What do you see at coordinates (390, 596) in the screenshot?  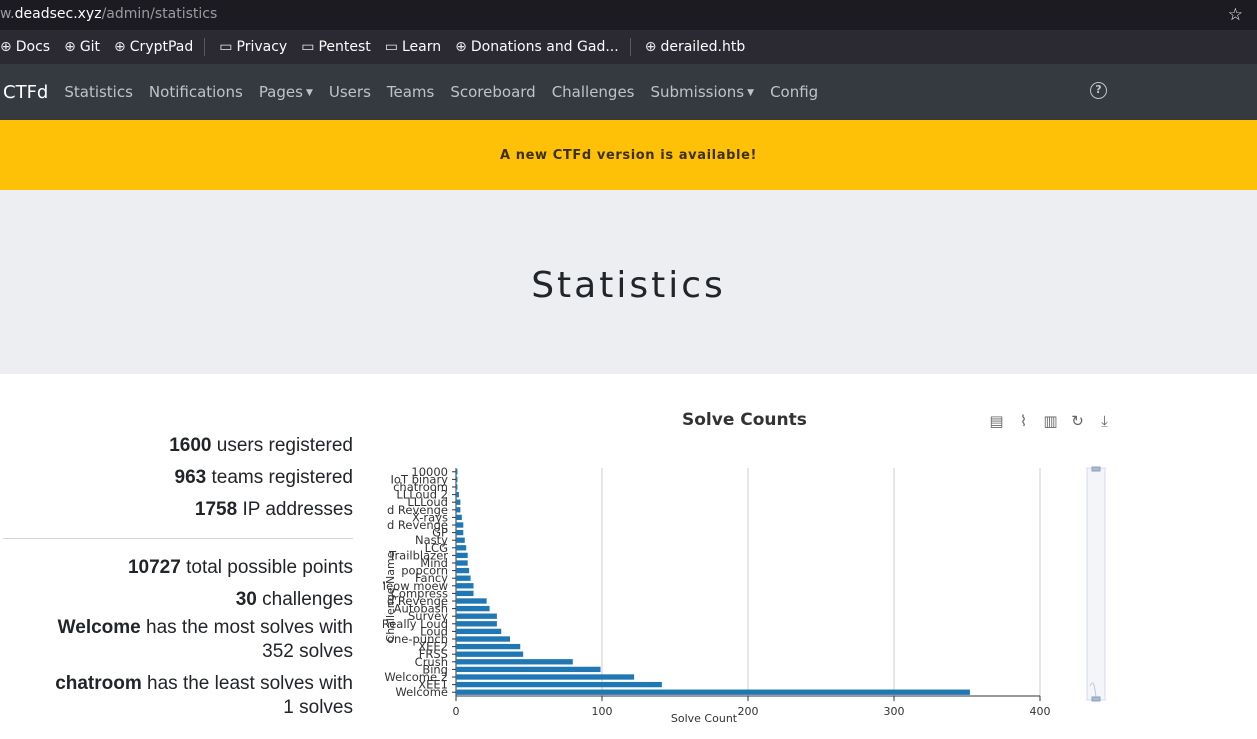 I see `y-axis-title: Challenge Name` at bounding box center [390, 596].